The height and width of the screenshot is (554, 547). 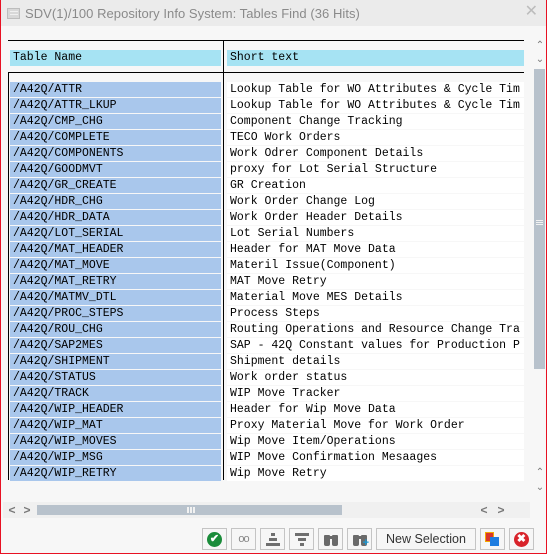 What do you see at coordinates (115, 377) in the screenshot?
I see `table-name-cell: /A42Q/STATUS` at bounding box center [115, 377].